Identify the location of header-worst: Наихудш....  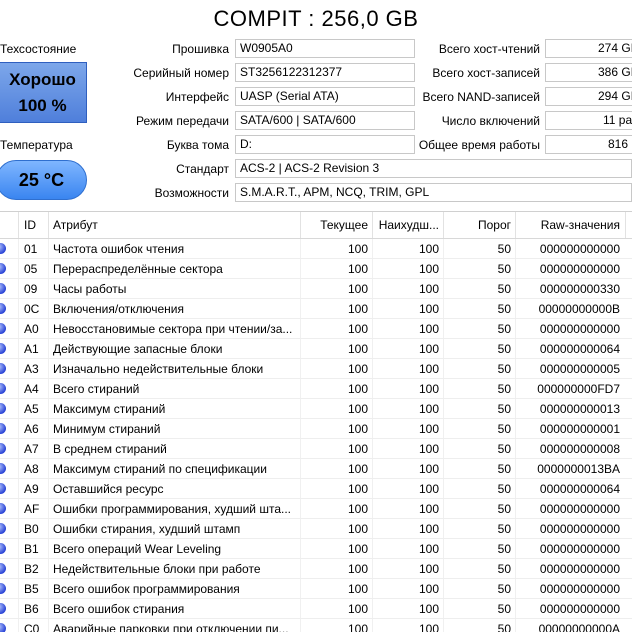
(405, 225).